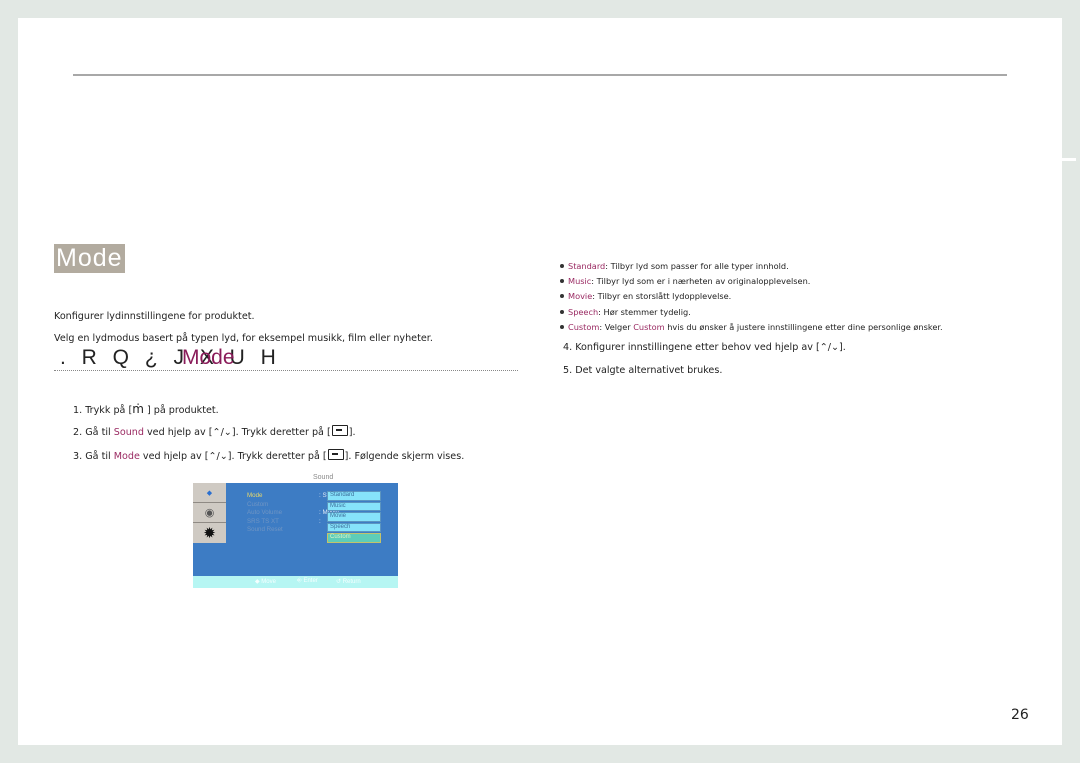 This screenshot has height=763, width=1080. Describe the element at coordinates (583, 311) in the screenshot. I see `bullet-term: Speech` at that location.